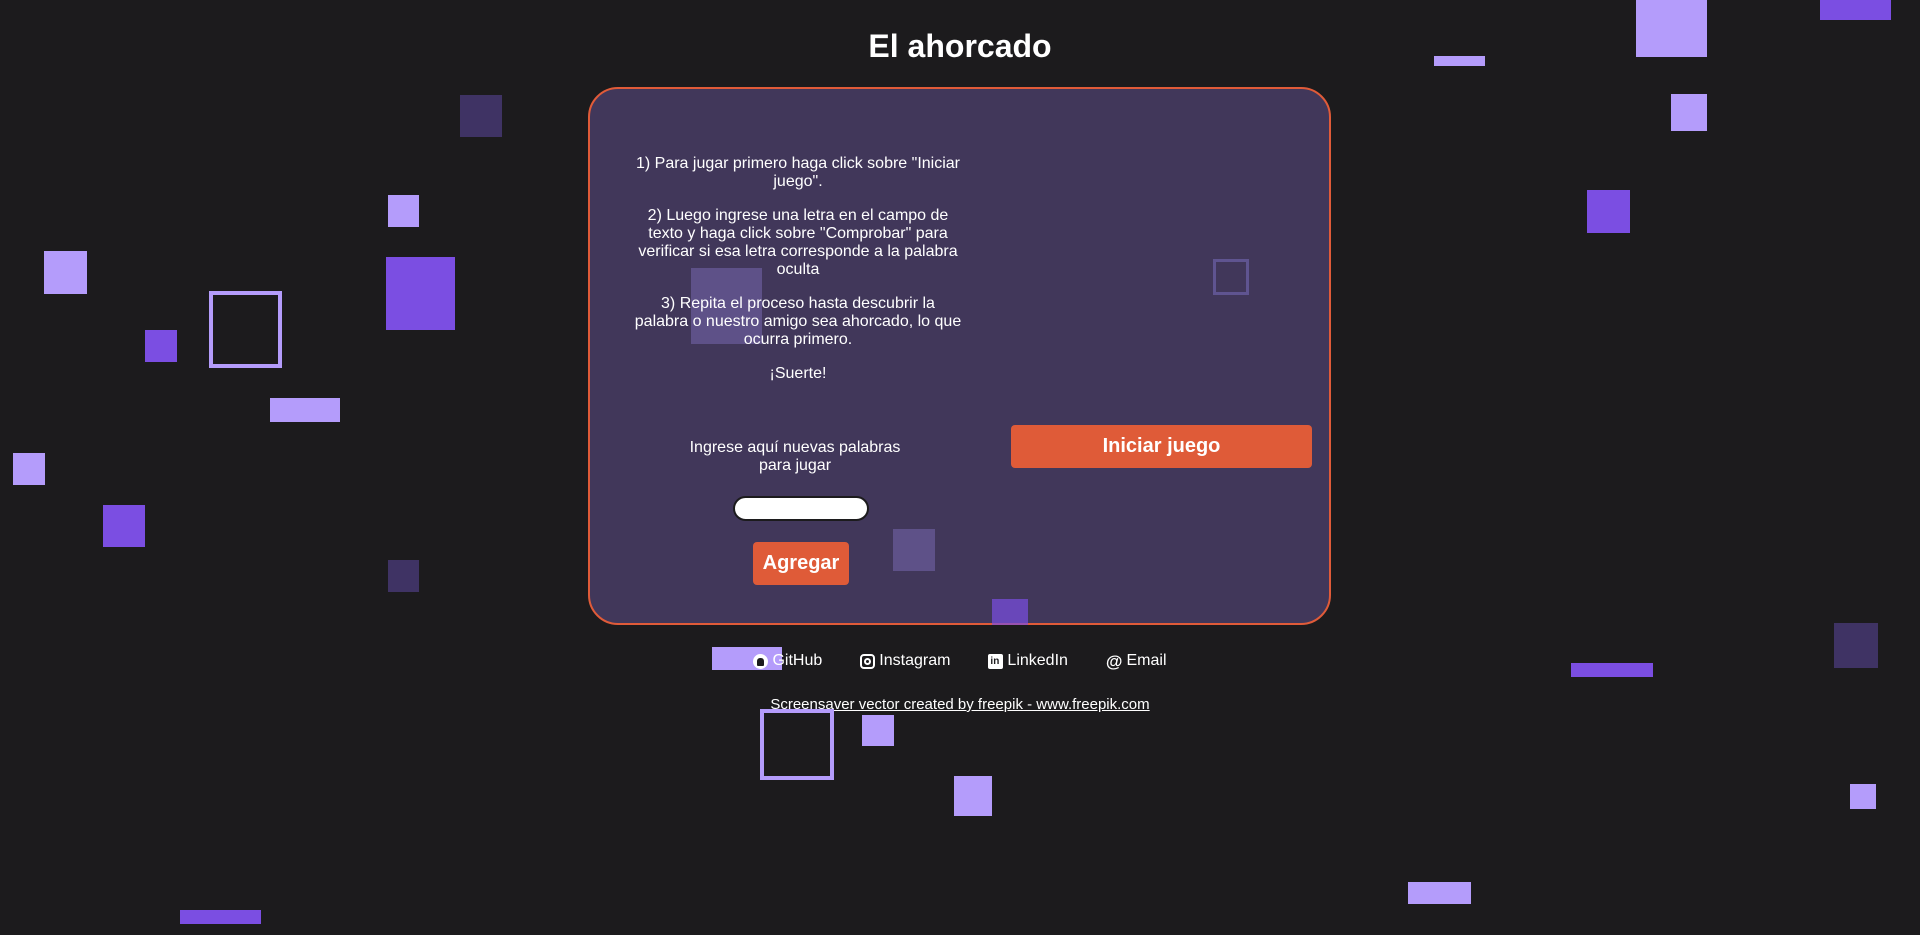 The image size is (1920, 935). Describe the element at coordinates (795, 456) in the screenshot. I see `add-word-label: Ingrese aquí nuevas palabras para jugar` at that location.